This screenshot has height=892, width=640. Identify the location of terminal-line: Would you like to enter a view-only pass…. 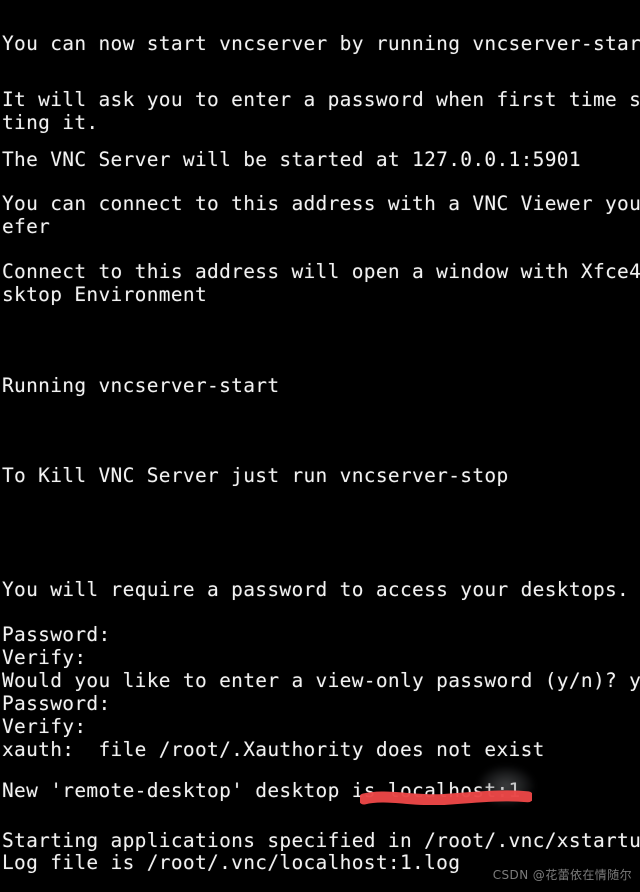
(321, 680).